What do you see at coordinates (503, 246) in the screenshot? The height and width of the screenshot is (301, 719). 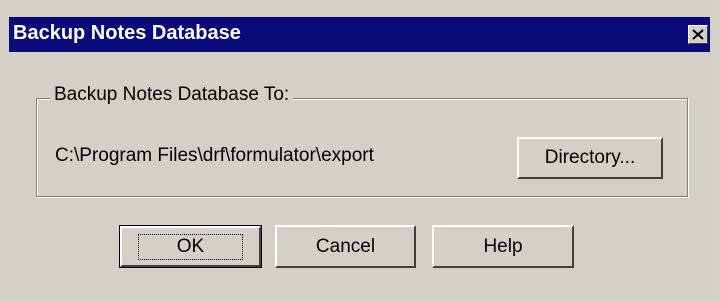 I see `help-button: Help` at bounding box center [503, 246].